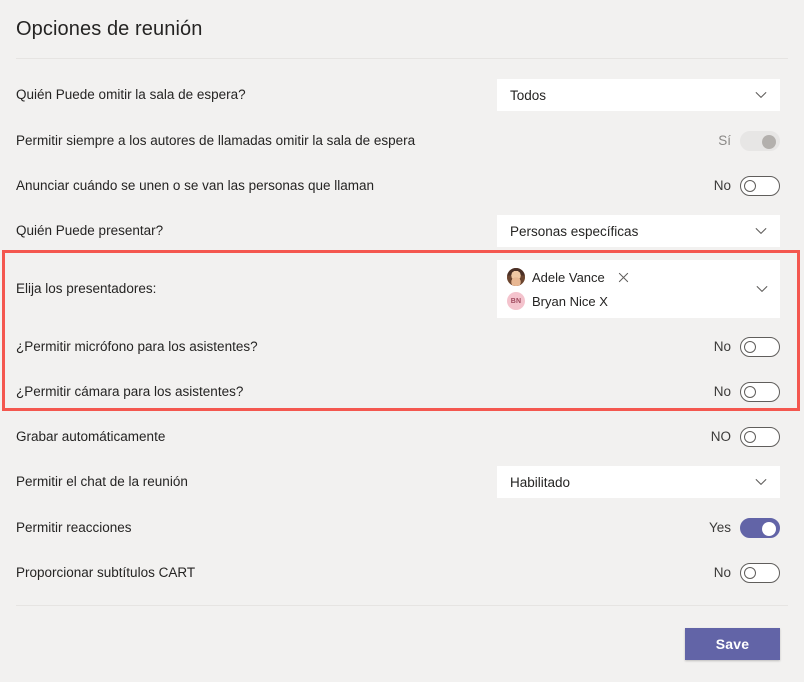 This screenshot has width=804, height=682. I want to click on page-header: Opciones de reunión, so click(402, 21).